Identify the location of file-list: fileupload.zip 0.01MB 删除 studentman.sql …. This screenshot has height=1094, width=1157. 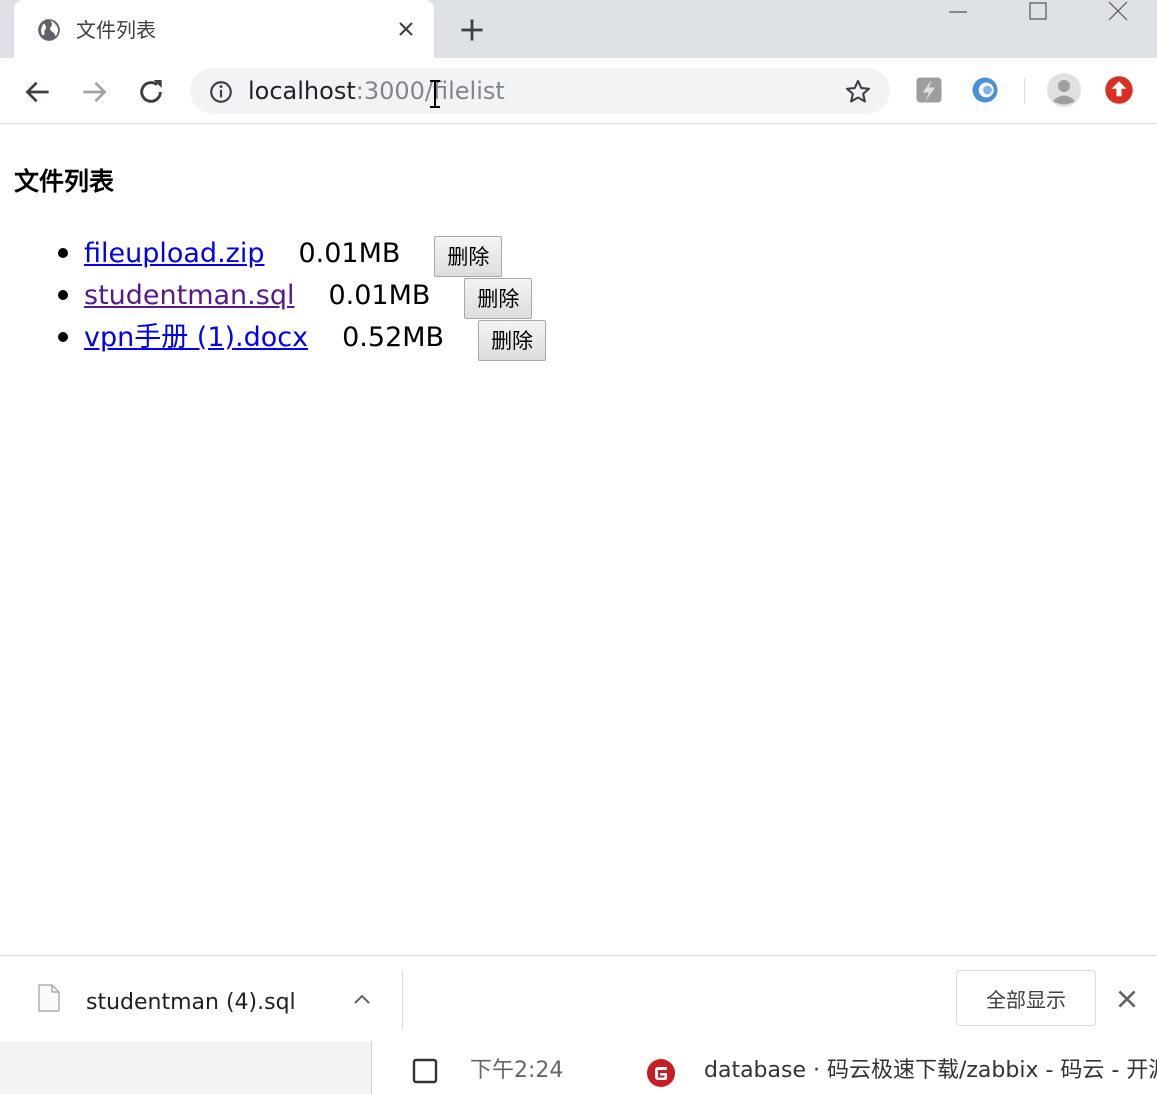
(273, 297).